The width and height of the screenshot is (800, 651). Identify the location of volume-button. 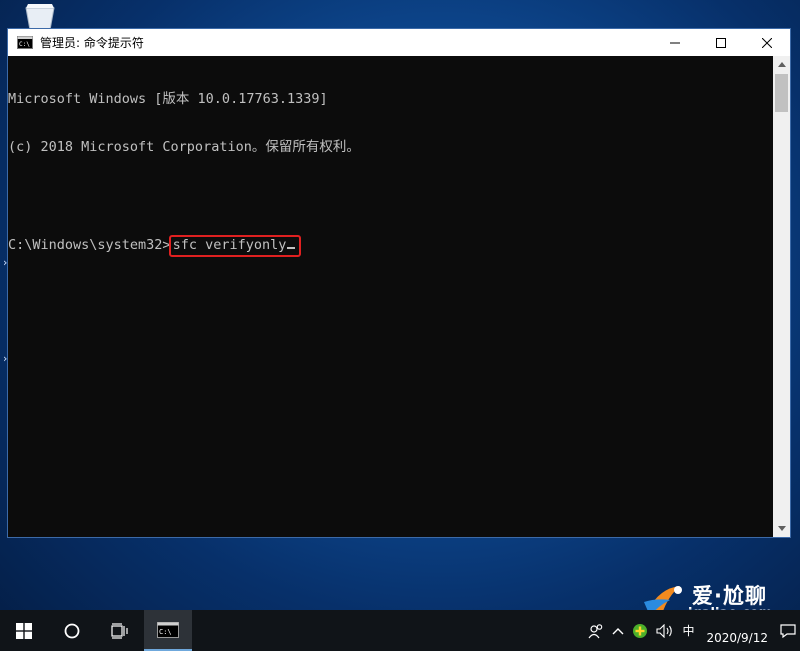
(665, 630).